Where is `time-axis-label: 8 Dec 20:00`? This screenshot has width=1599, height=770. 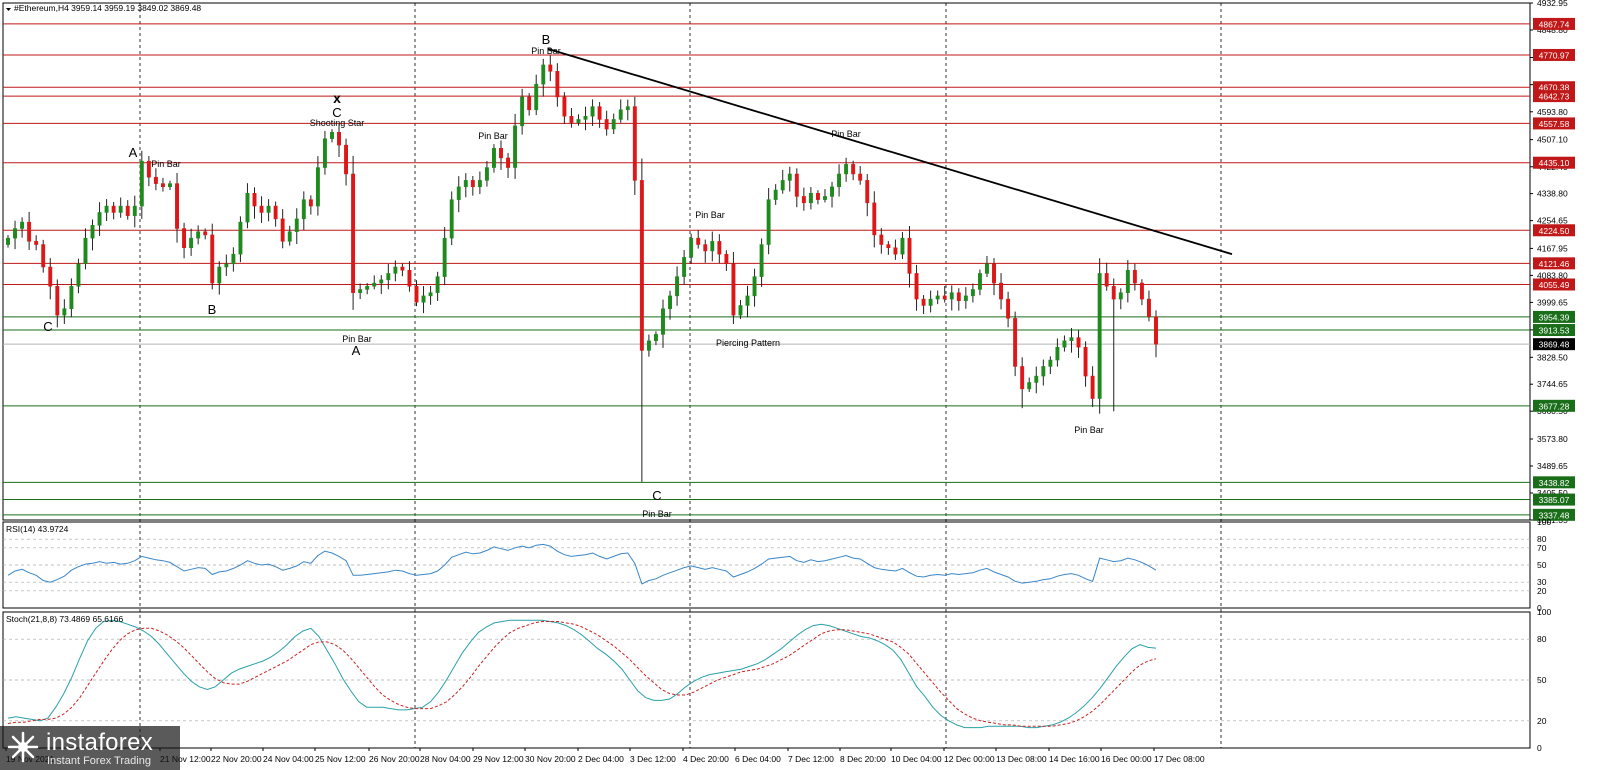
time-axis-label: 8 Dec 20:00 is located at coordinates (863, 759).